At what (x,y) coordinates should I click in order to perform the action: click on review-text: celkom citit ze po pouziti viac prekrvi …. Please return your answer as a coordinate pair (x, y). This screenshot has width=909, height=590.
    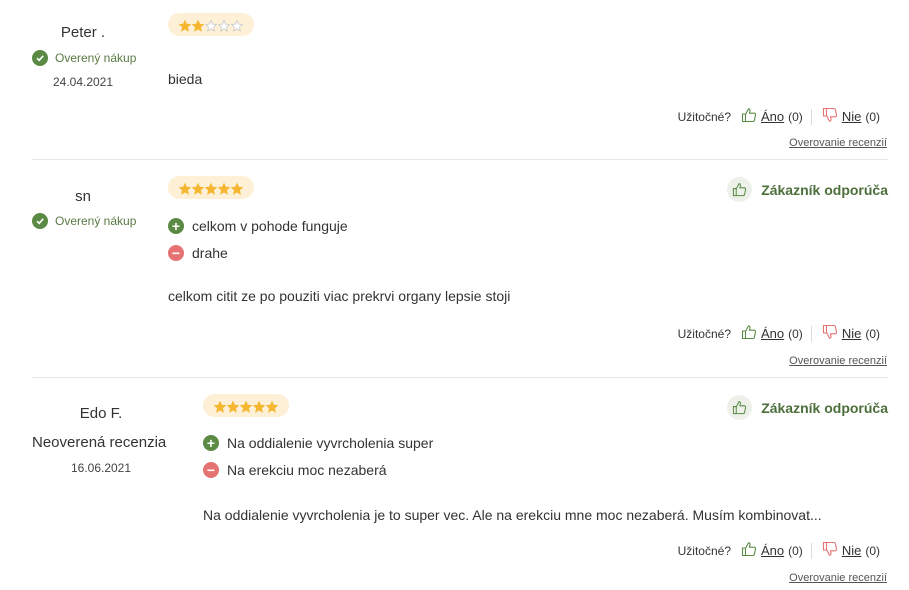
    Looking at the image, I should click on (339, 296).